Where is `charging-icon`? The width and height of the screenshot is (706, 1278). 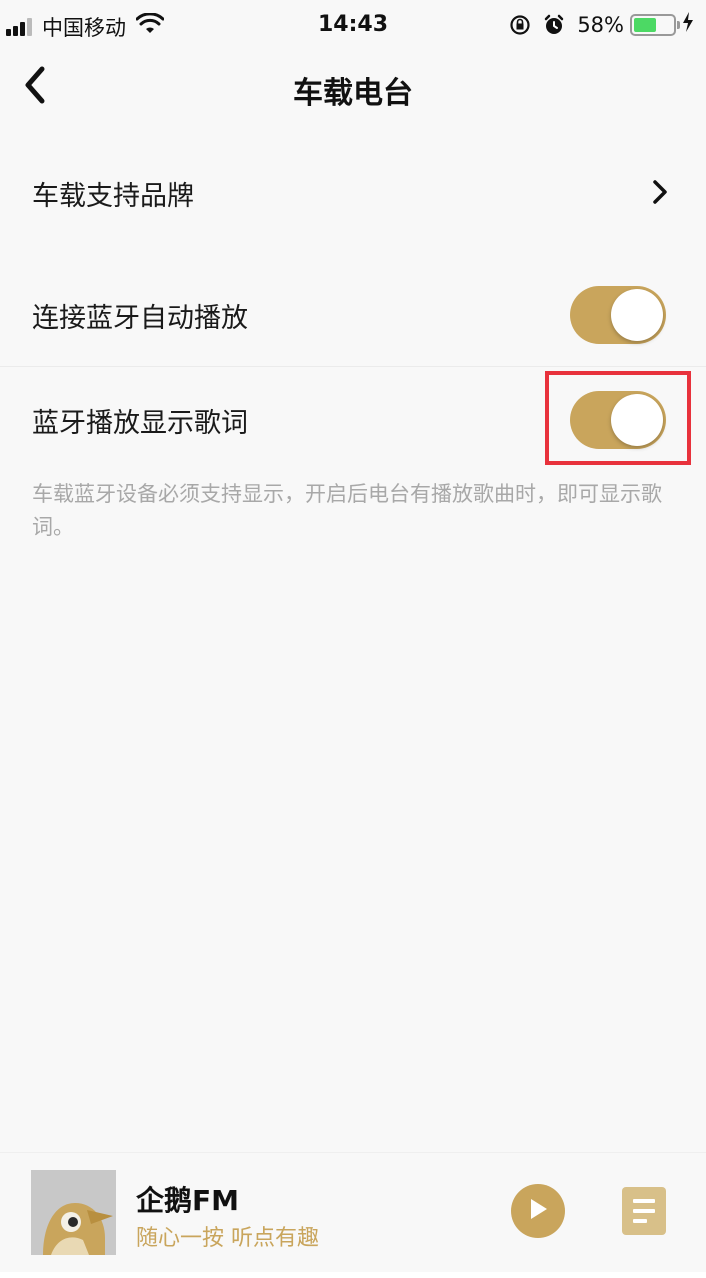
charging-icon is located at coordinates (688, 24).